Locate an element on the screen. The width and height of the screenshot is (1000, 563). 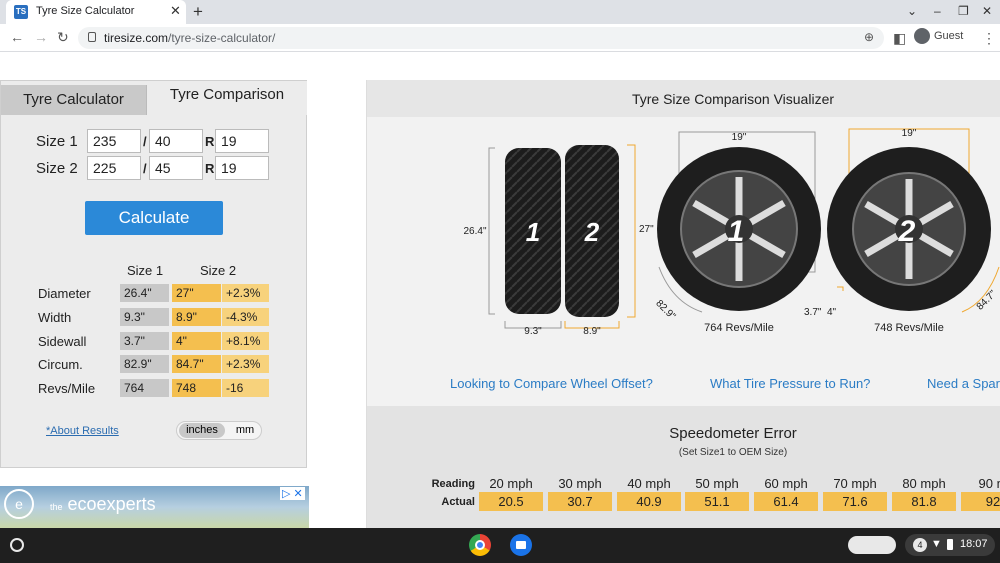
url-domain: tiresize.com is located at coordinates (136, 38).